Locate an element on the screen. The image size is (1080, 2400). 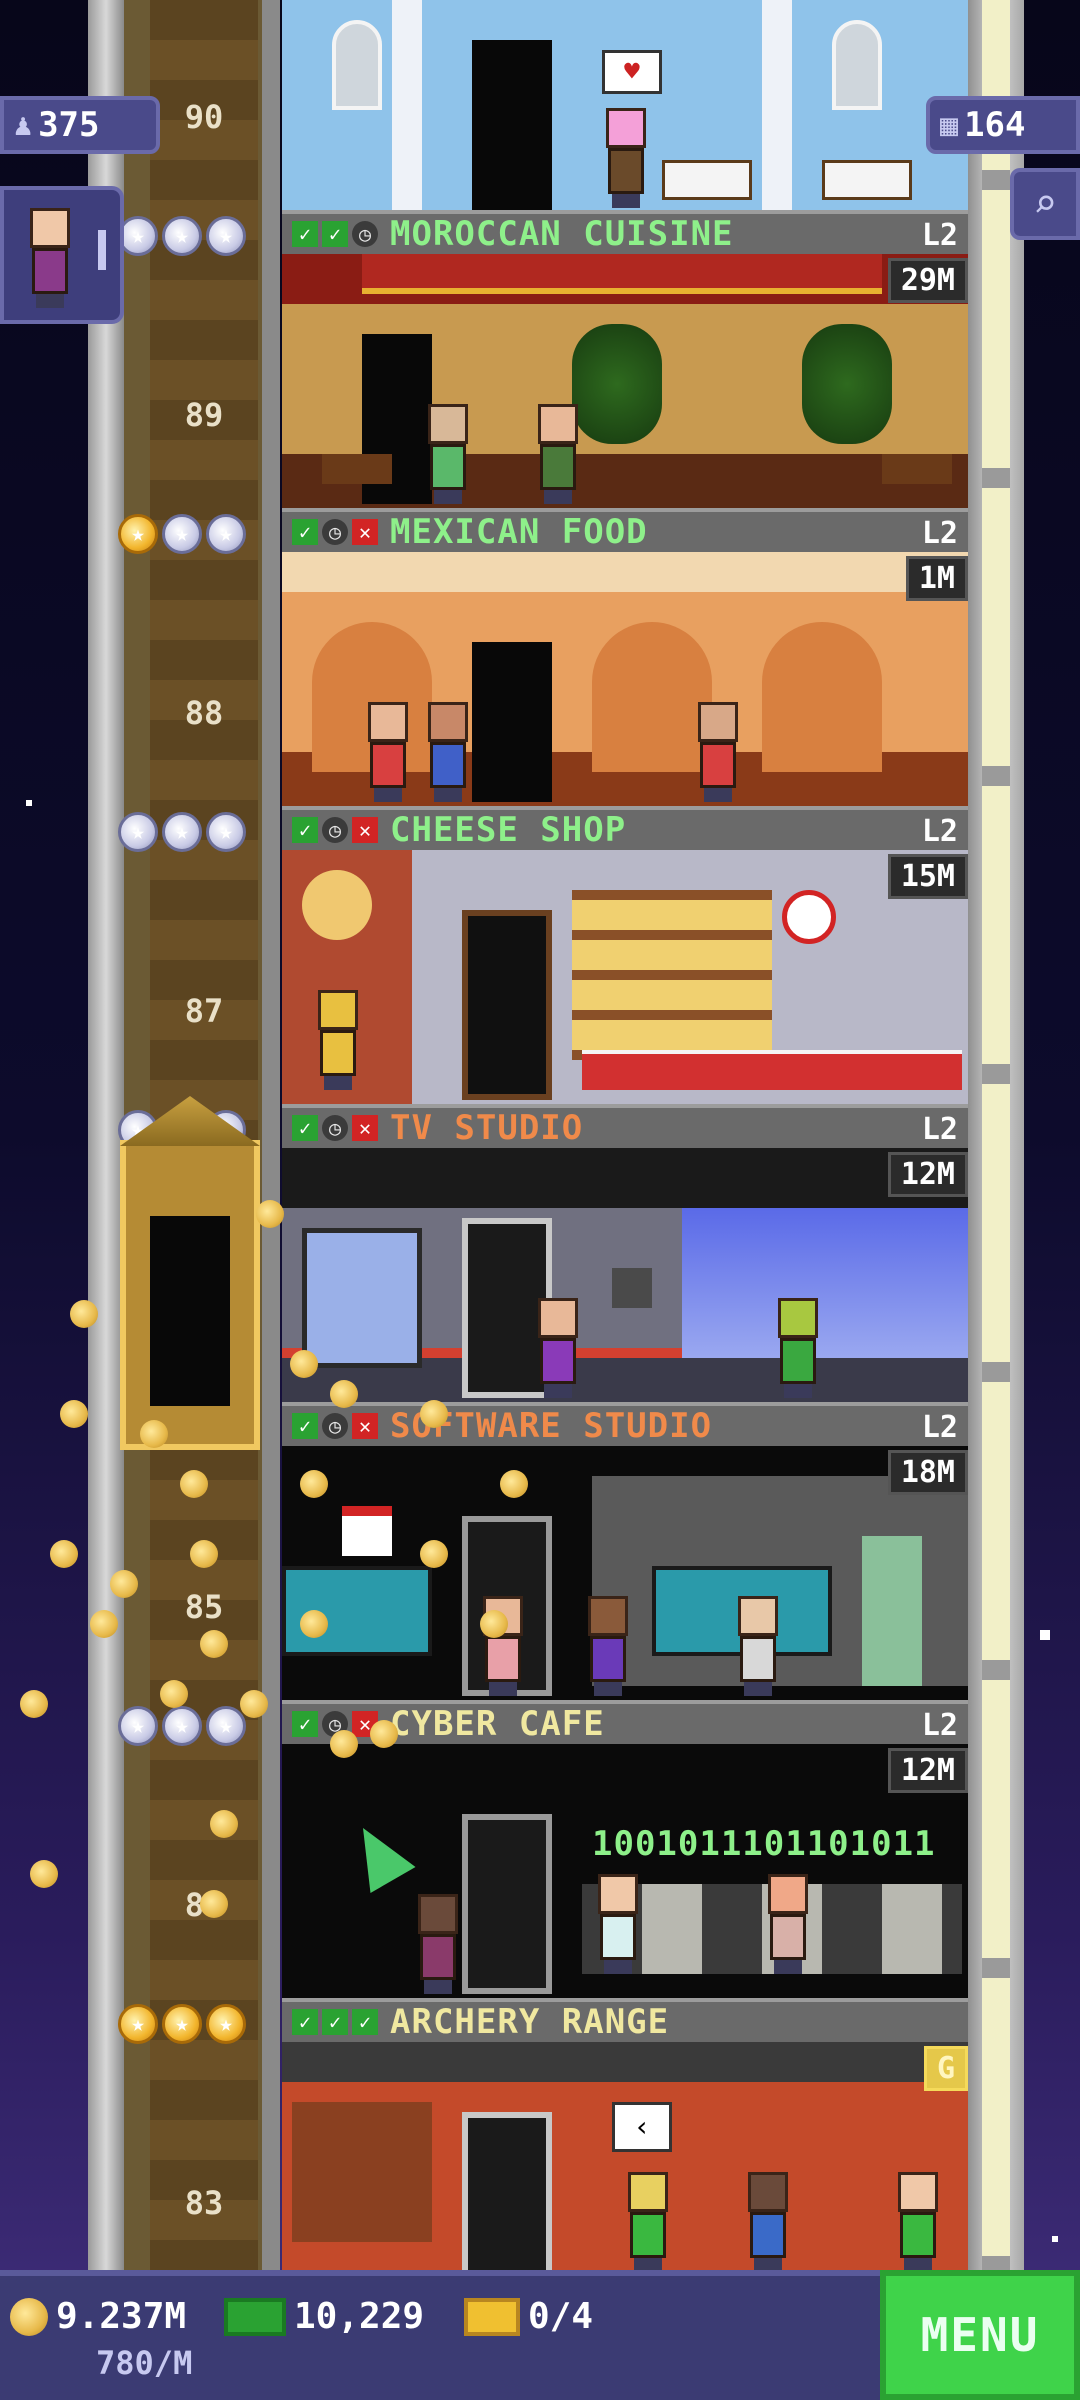
speech-bubble-arrow-icon: ‹ is located at coordinates (642, 2127).